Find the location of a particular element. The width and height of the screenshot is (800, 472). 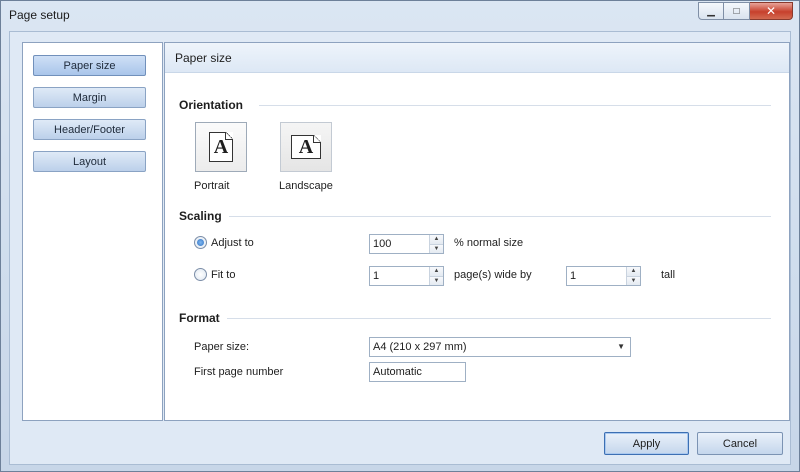

landscape-page-icon: A is located at coordinates (306, 147).